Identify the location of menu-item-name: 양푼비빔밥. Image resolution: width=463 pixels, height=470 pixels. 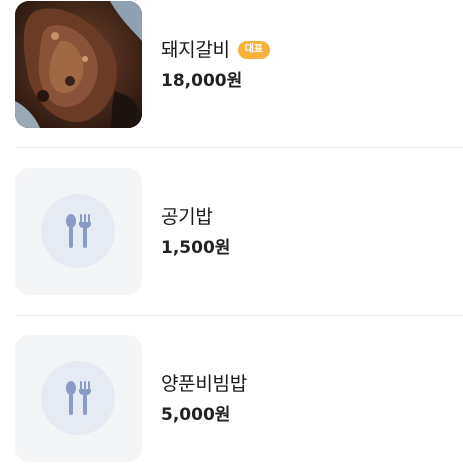
(204, 384).